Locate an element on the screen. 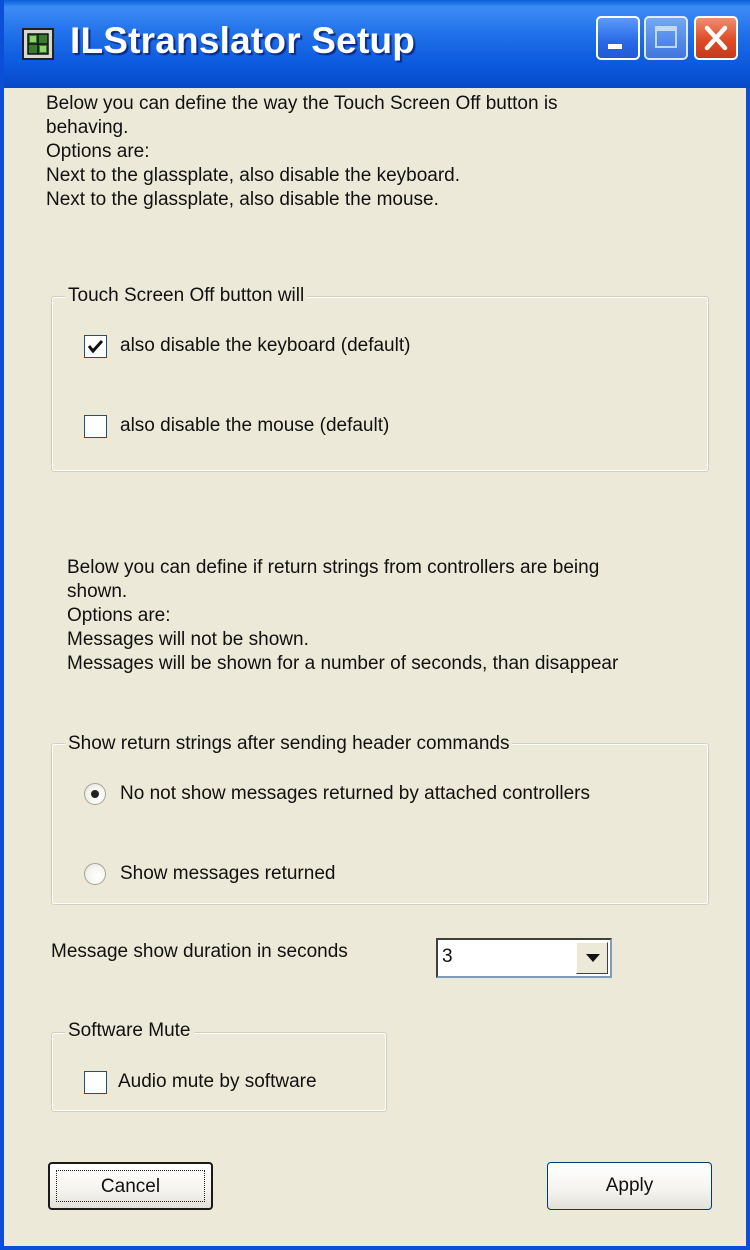 Image resolution: width=750 pixels, height=1250 pixels. close-icon is located at coordinates (716, 38).